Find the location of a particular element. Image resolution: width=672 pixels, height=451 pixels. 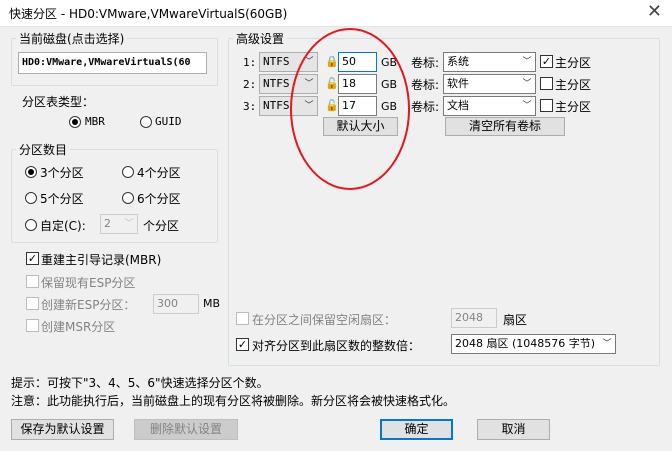

row-2-vol-select: 软件 ﹀ is located at coordinates (489, 84).